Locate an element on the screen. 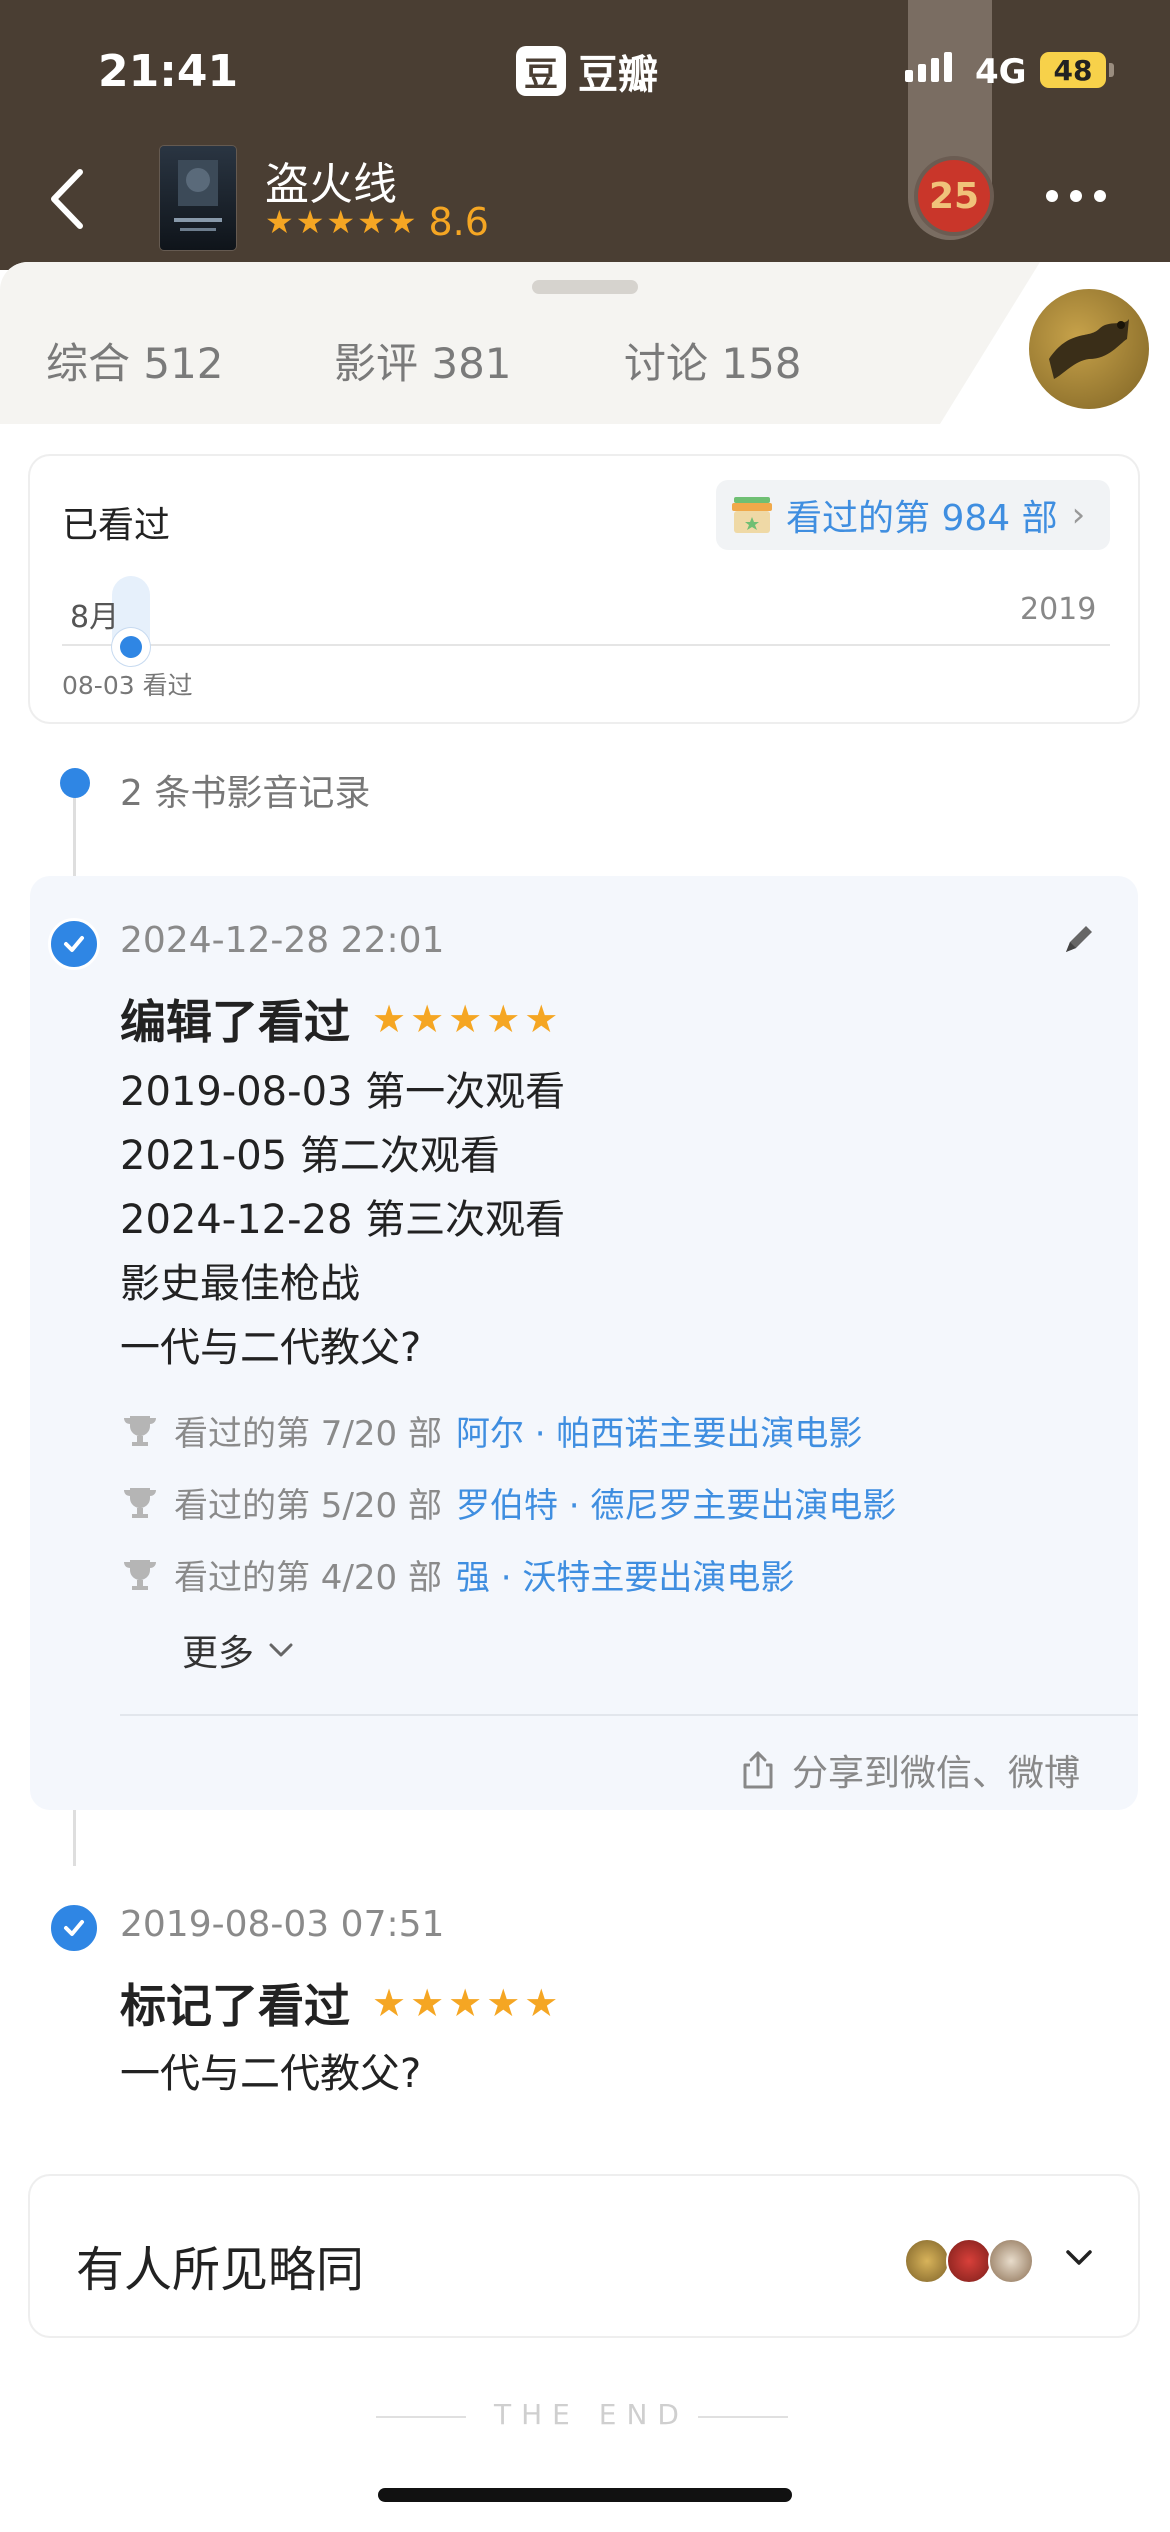 This screenshot has height=2532, width=1170. movie-rating: ★★★★★ 8.6 is located at coordinates (377, 222).